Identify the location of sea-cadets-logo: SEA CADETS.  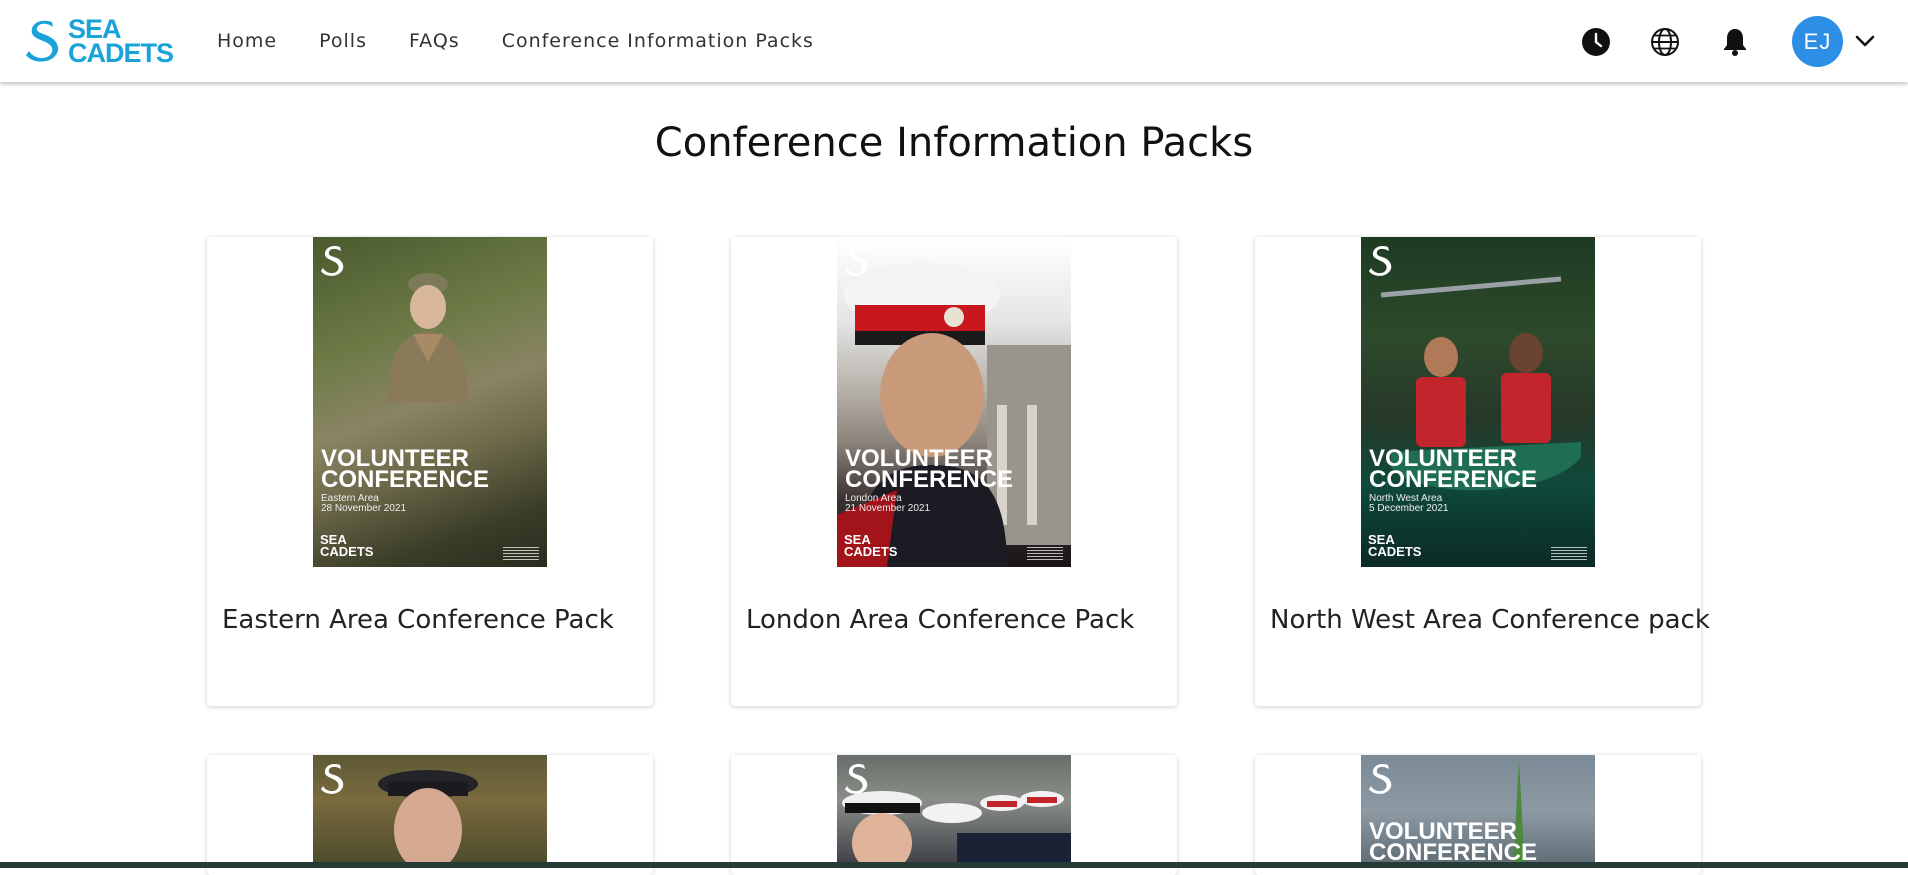
(100, 42).